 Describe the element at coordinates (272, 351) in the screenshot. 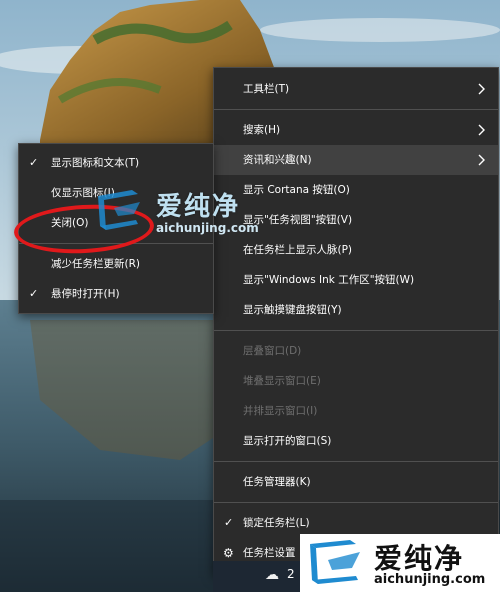

I see `menu-item-label: 层叠窗口(D)` at that location.